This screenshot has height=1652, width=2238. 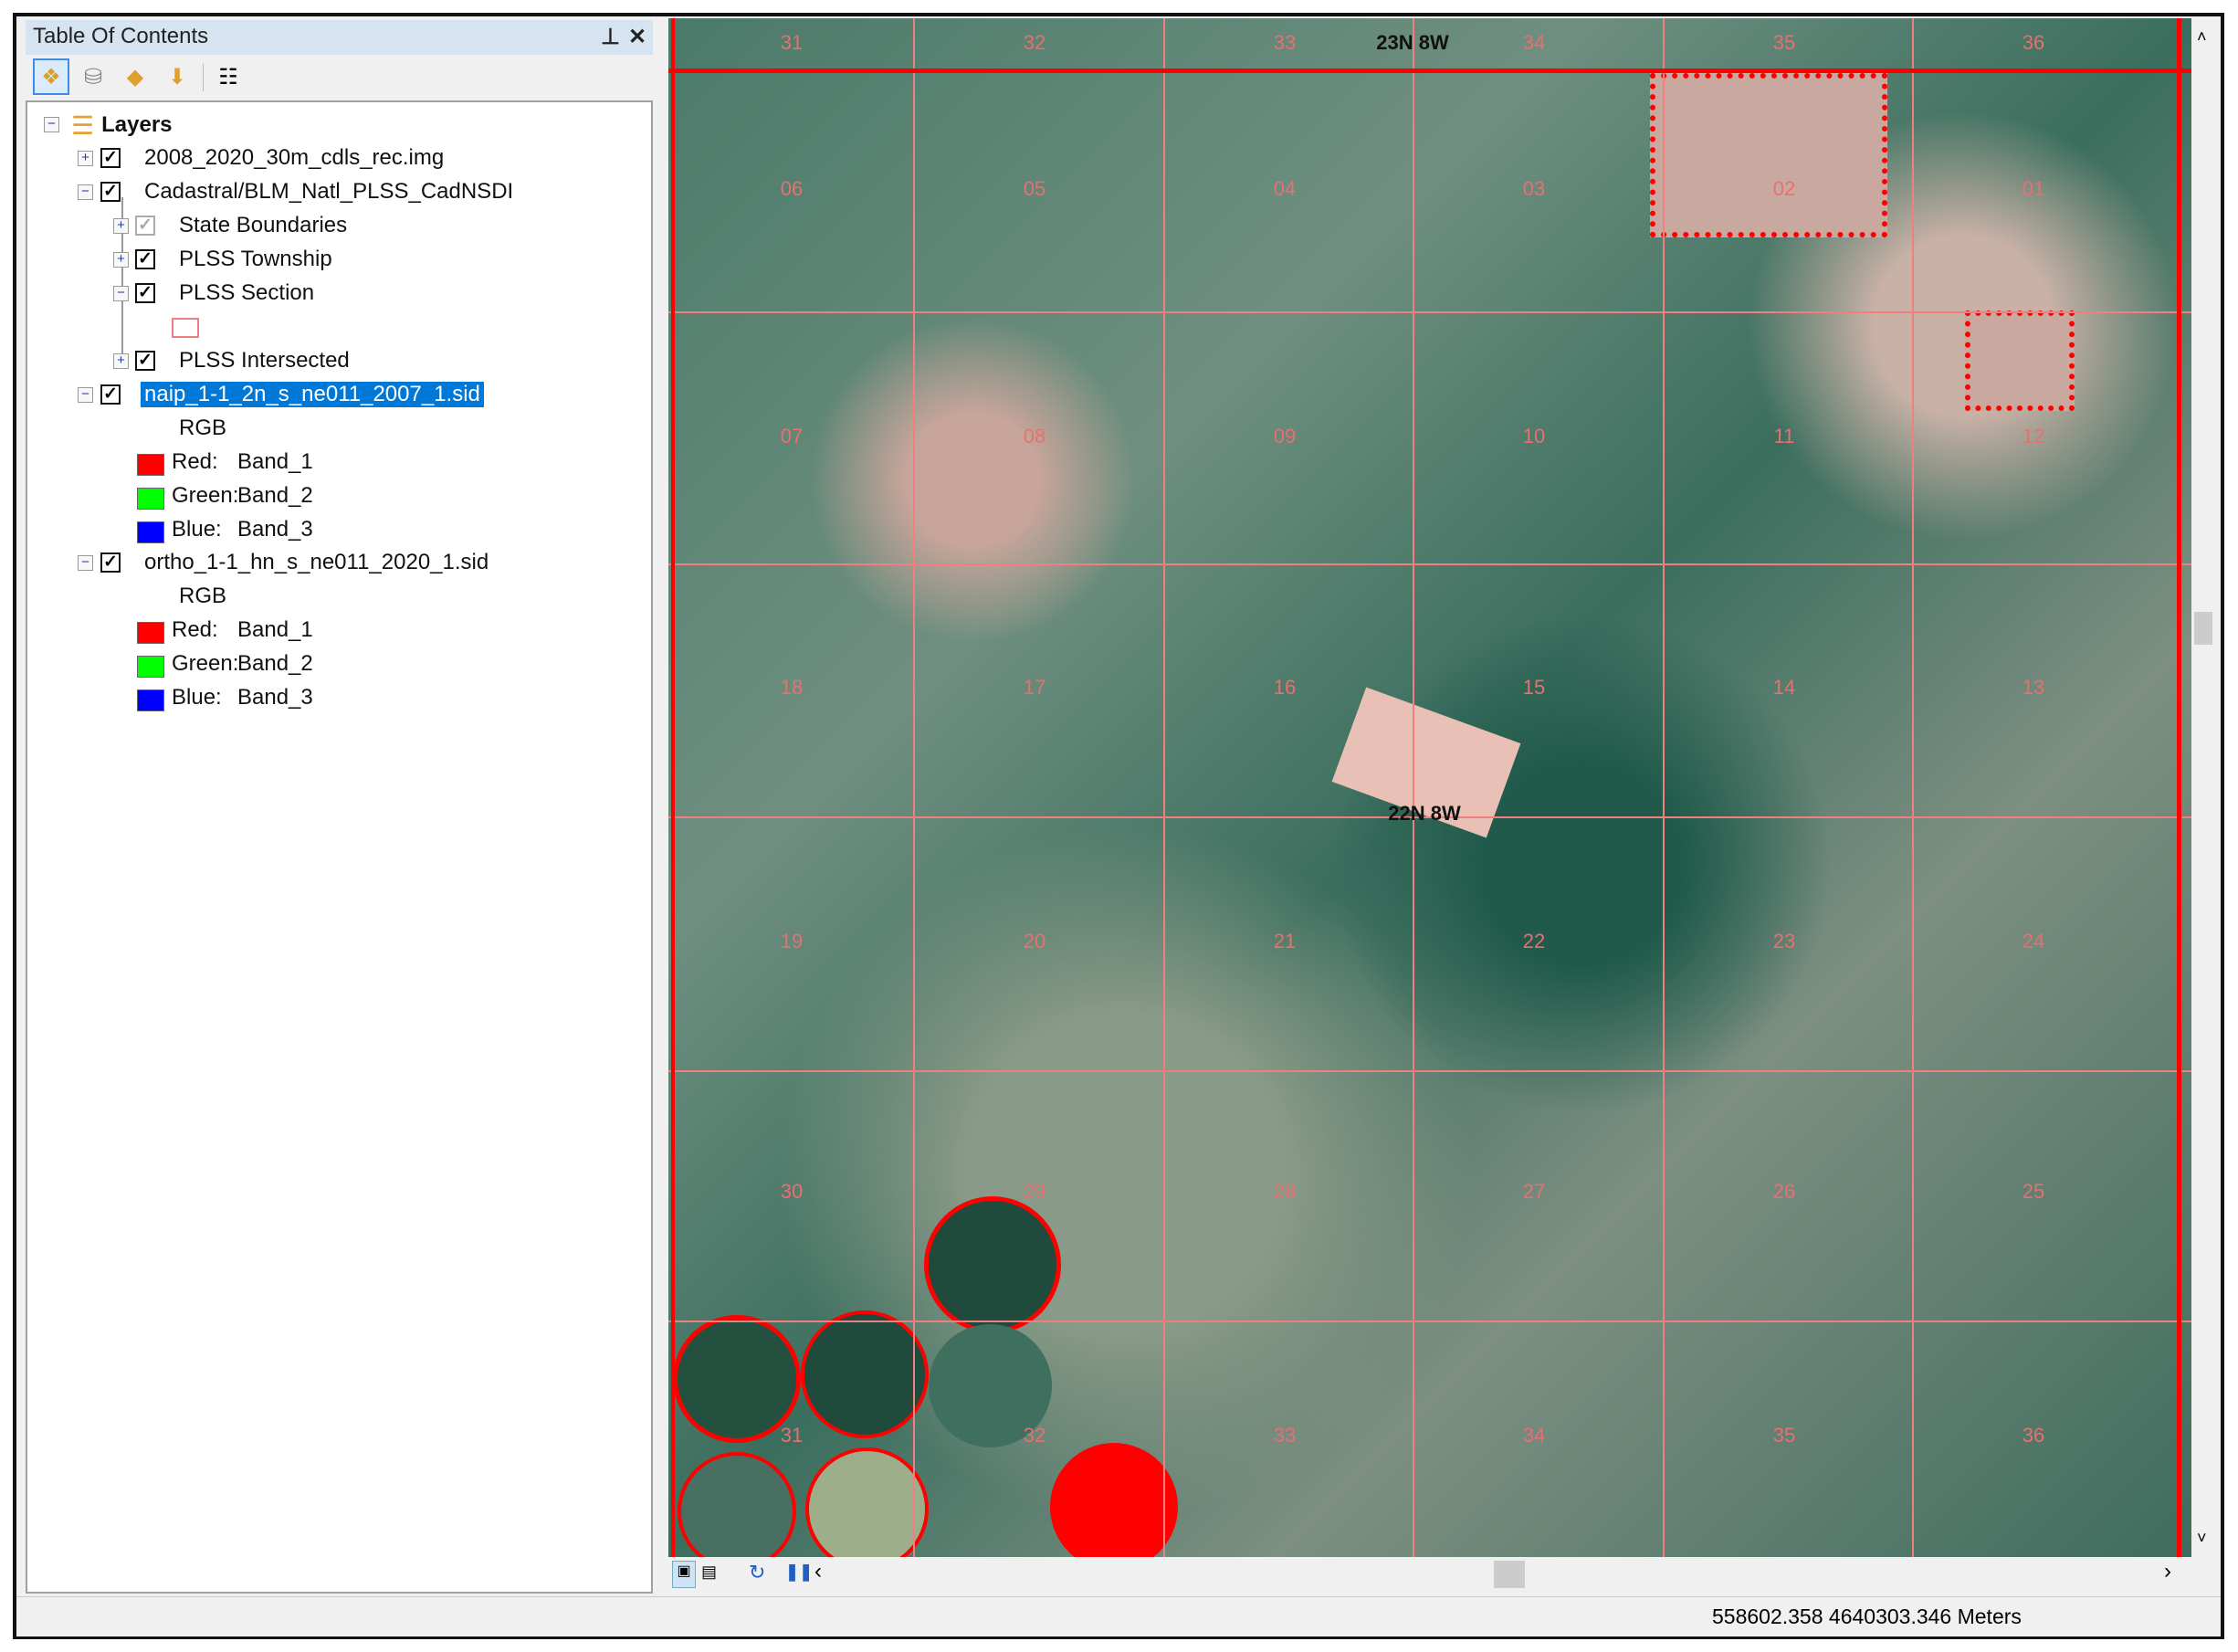 I want to click on layer-ortho-2020: ortho_1-1_hn_s_ne011_2020_1.sid, so click(x=316, y=562).